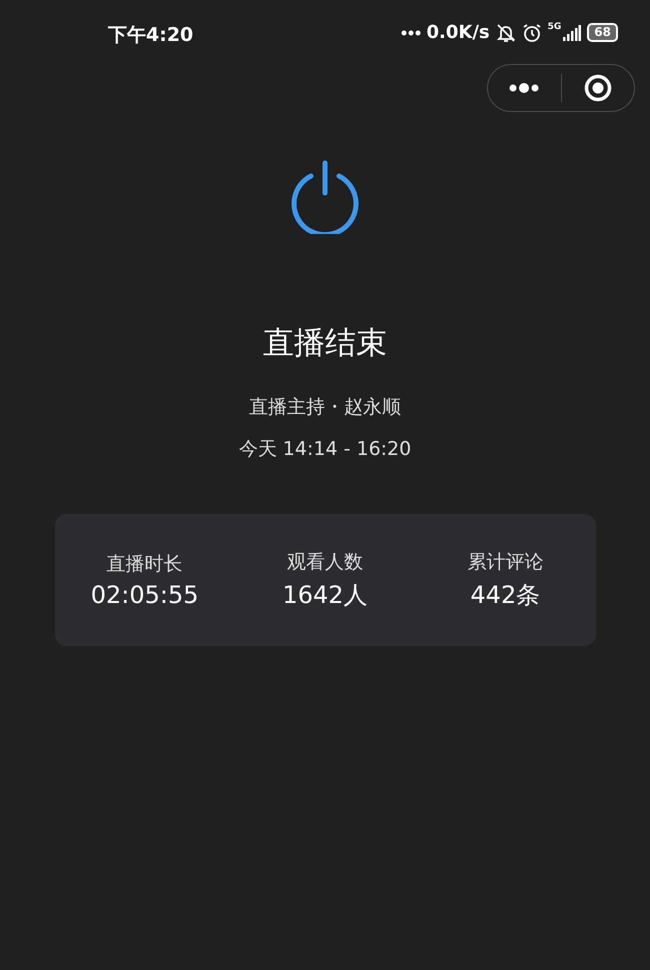  Describe the element at coordinates (325, 407) in the screenshot. I see `host-name: 直播主持・赵永顺` at that location.